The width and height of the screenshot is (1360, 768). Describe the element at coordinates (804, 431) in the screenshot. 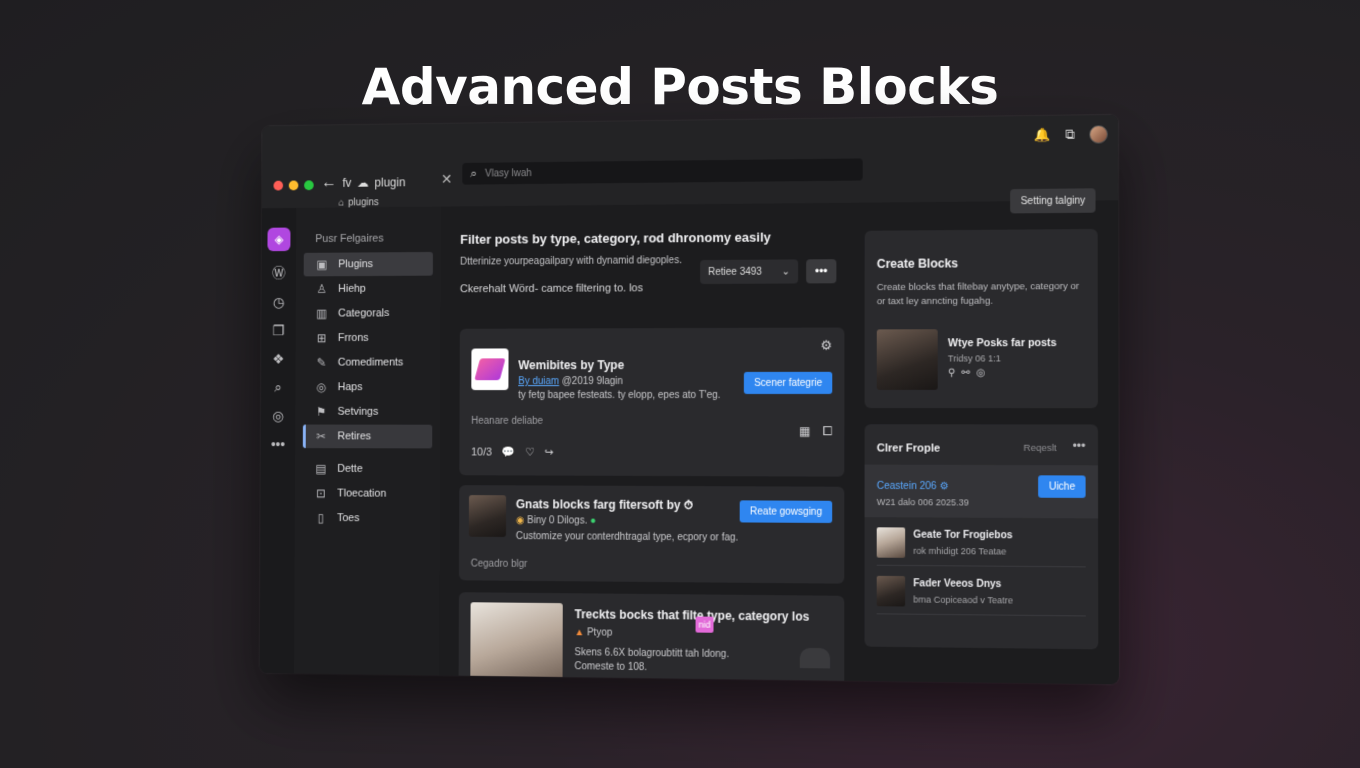

I see `calendar-icon: ▦` at that location.